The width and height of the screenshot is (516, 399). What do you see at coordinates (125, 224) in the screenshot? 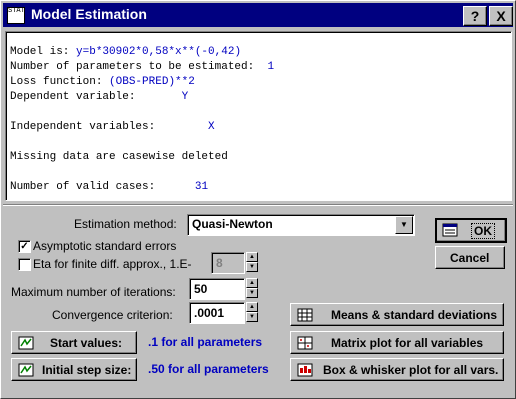
I see `estimation-method-label: Estimation method:` at bounding box center [125, 224].